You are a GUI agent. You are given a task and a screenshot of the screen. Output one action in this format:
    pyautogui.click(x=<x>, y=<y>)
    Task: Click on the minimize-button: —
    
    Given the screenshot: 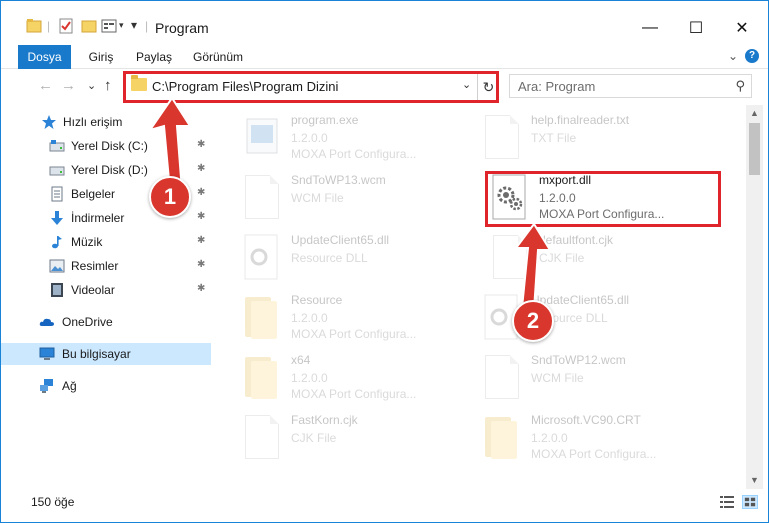 What is the action you would take?
    pyautogui.click(x=650, y=28)
    